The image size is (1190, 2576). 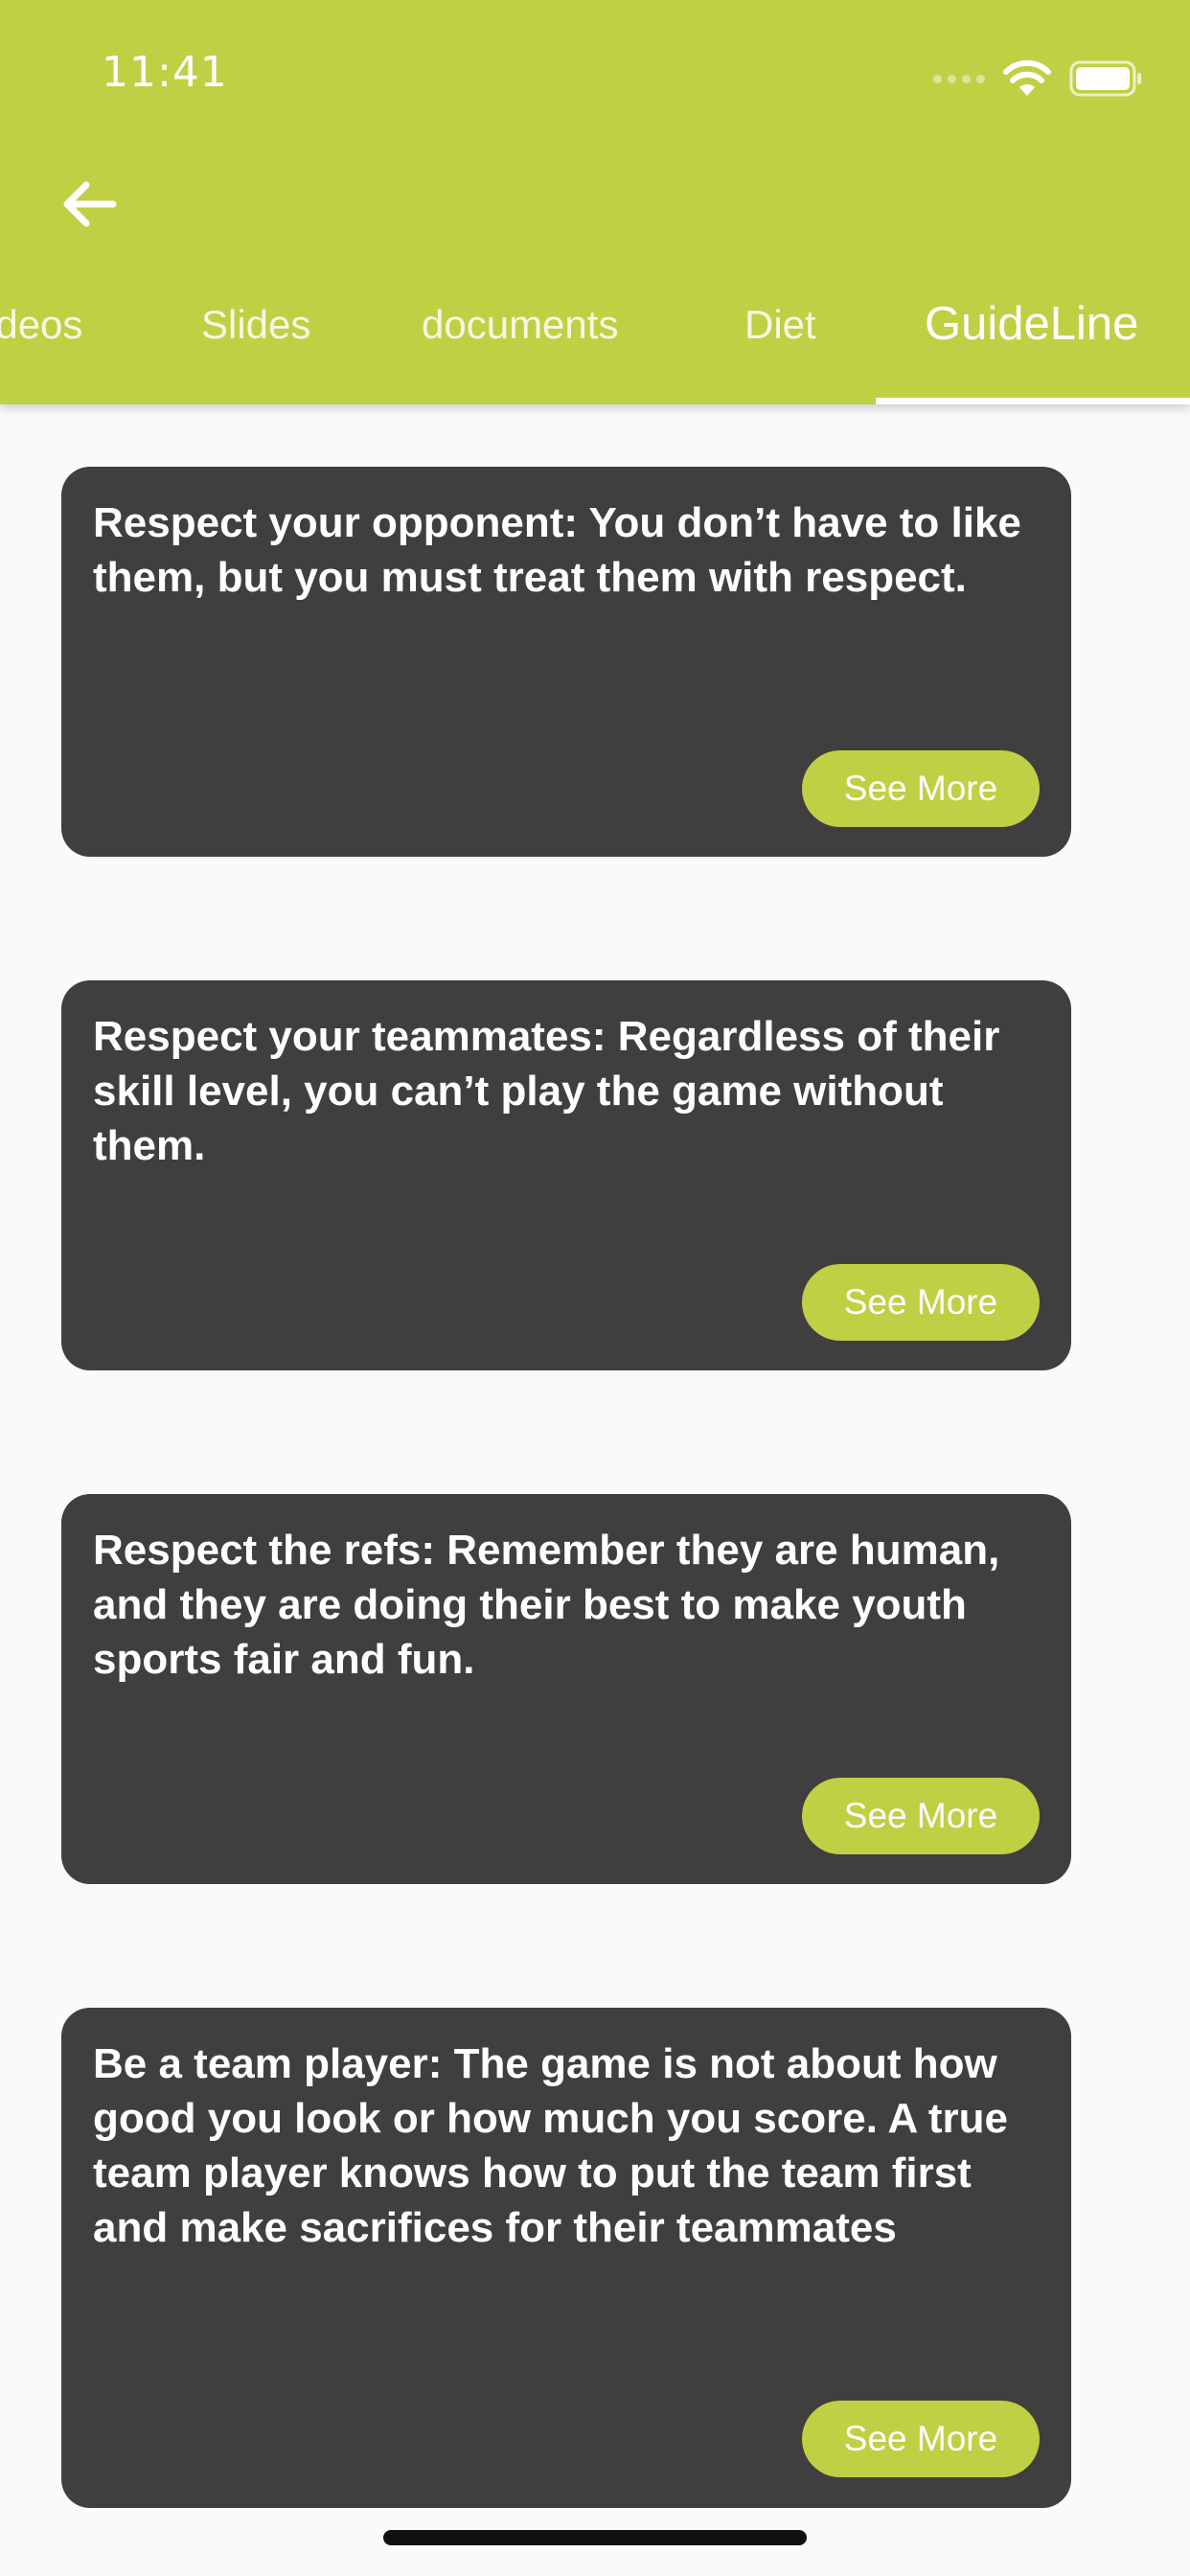 What do you see at coordinates (1032, 324) in the screenshot?
I see `tab-guideline: GuideLine` at bounding box center [1032, 324].